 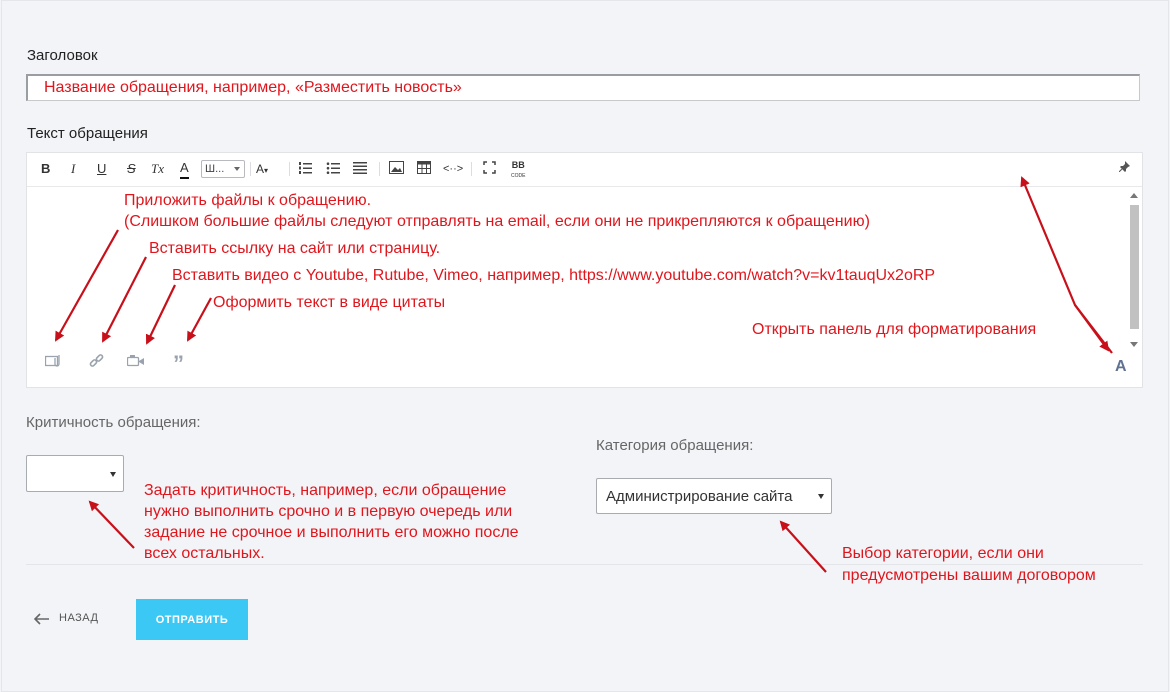 What do you see at coordinates (1066, 265) in the screenshot?
I see `arrow-format-up` at bounding box center [1066, 265].